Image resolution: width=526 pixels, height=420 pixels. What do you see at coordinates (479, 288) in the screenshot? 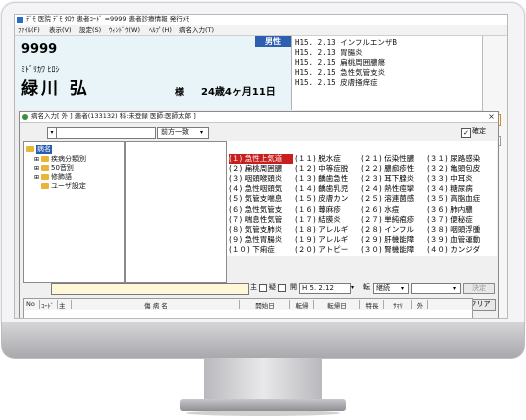
I see `register-button: 決定` at bounding box center [479, 288].